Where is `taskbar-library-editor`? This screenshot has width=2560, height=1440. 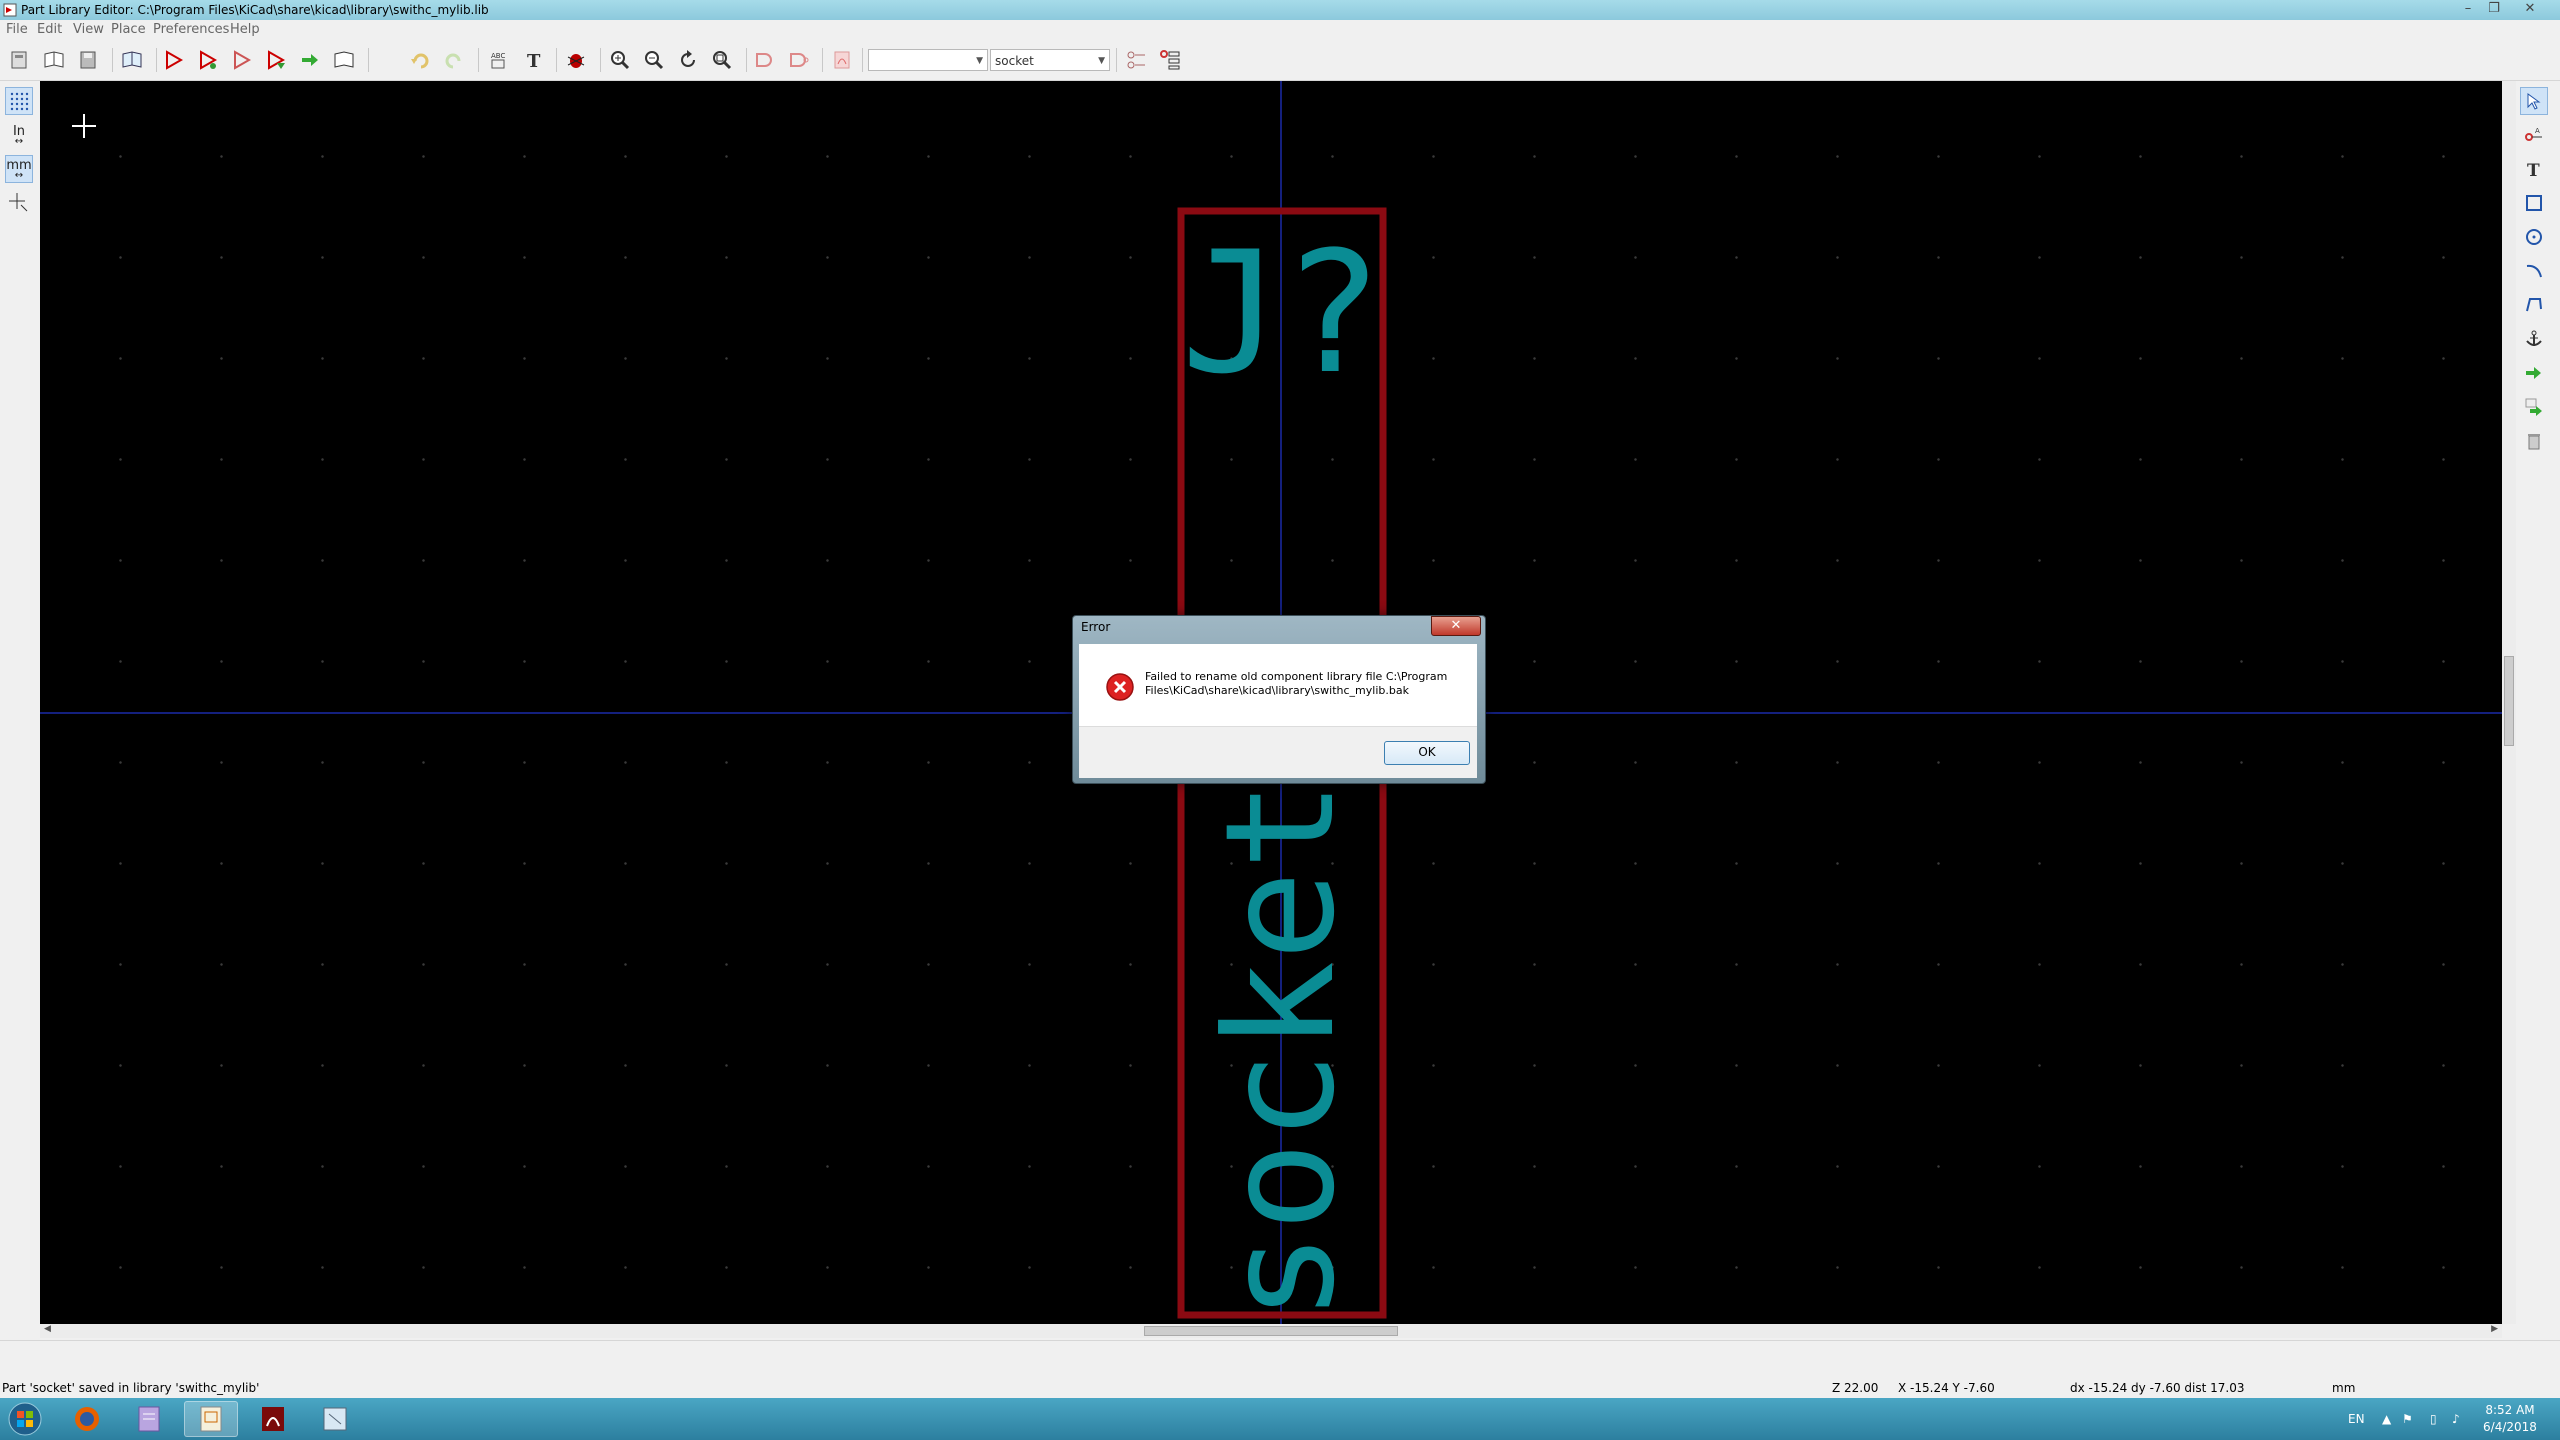 taskbar-library-editor is located at coordinates (211, 1419).